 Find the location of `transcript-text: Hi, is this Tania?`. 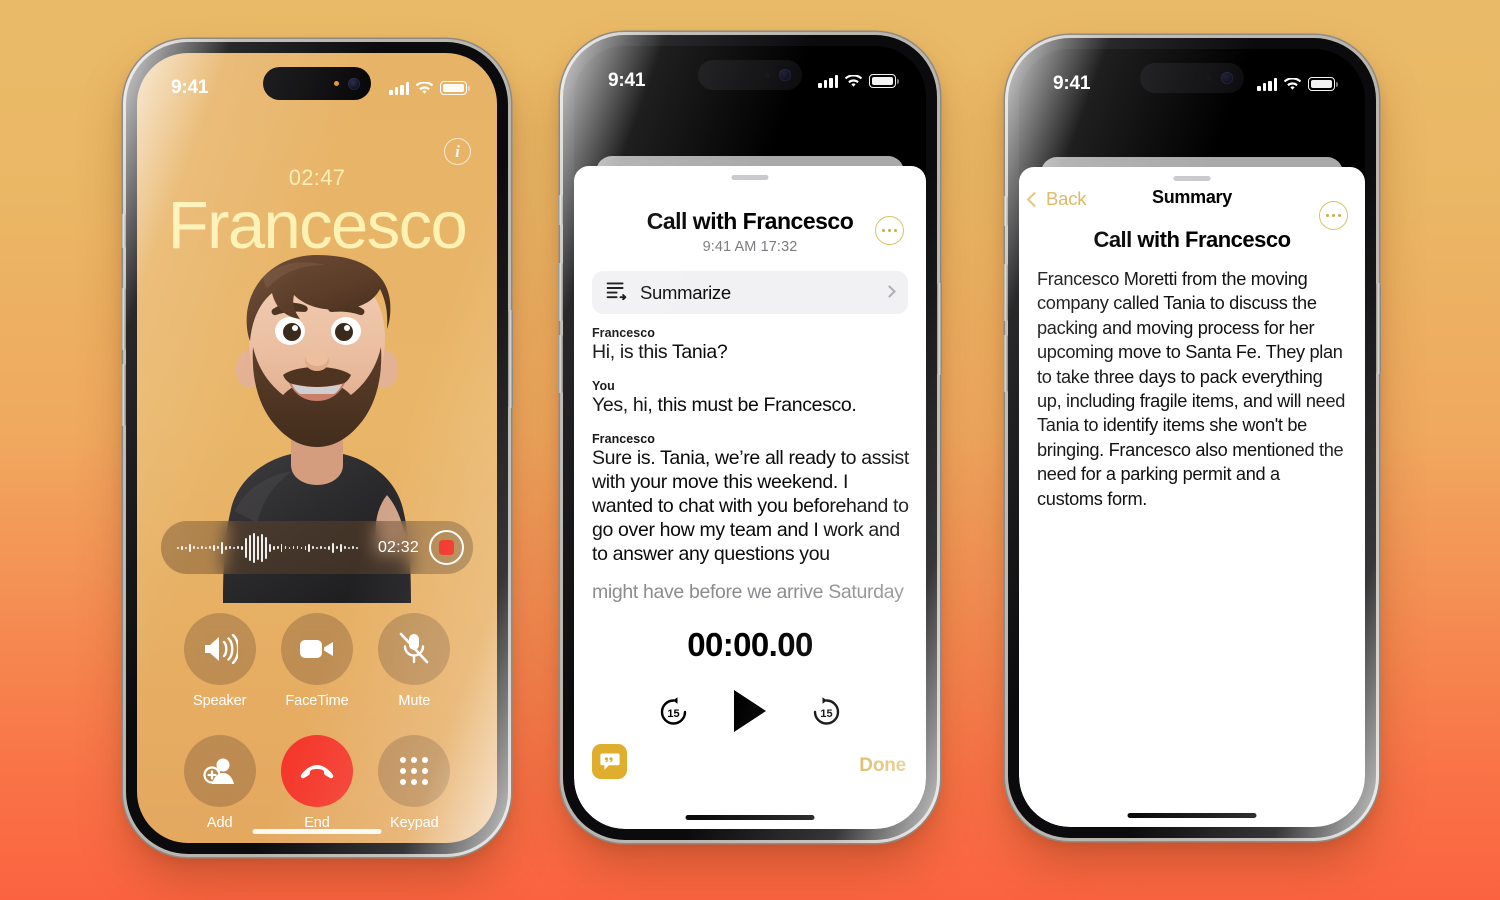

transcript-text: Hi, is this Tania? is located at coordinates (660, 352).